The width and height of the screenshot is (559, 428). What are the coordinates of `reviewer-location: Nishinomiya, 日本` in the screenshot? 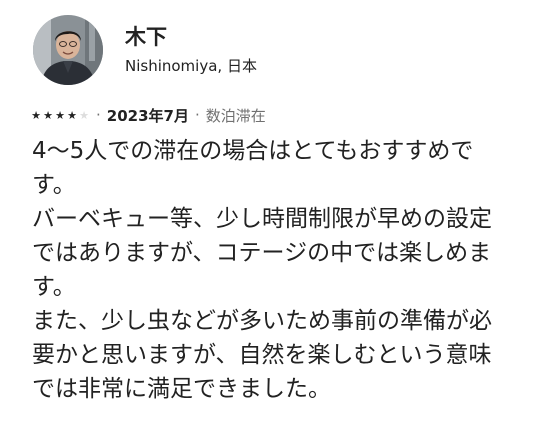 It's located at (191, 66).